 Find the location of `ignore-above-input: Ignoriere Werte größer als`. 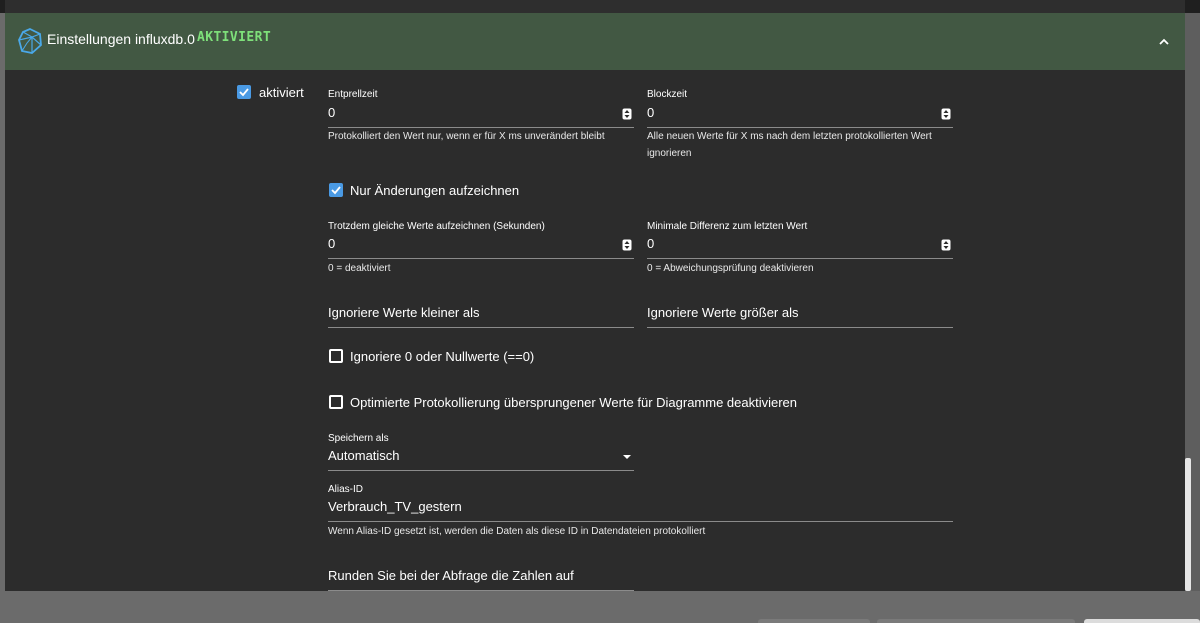

ignore-above-input: Ignoriere Werte größer als is located at coordinates (800, 314).